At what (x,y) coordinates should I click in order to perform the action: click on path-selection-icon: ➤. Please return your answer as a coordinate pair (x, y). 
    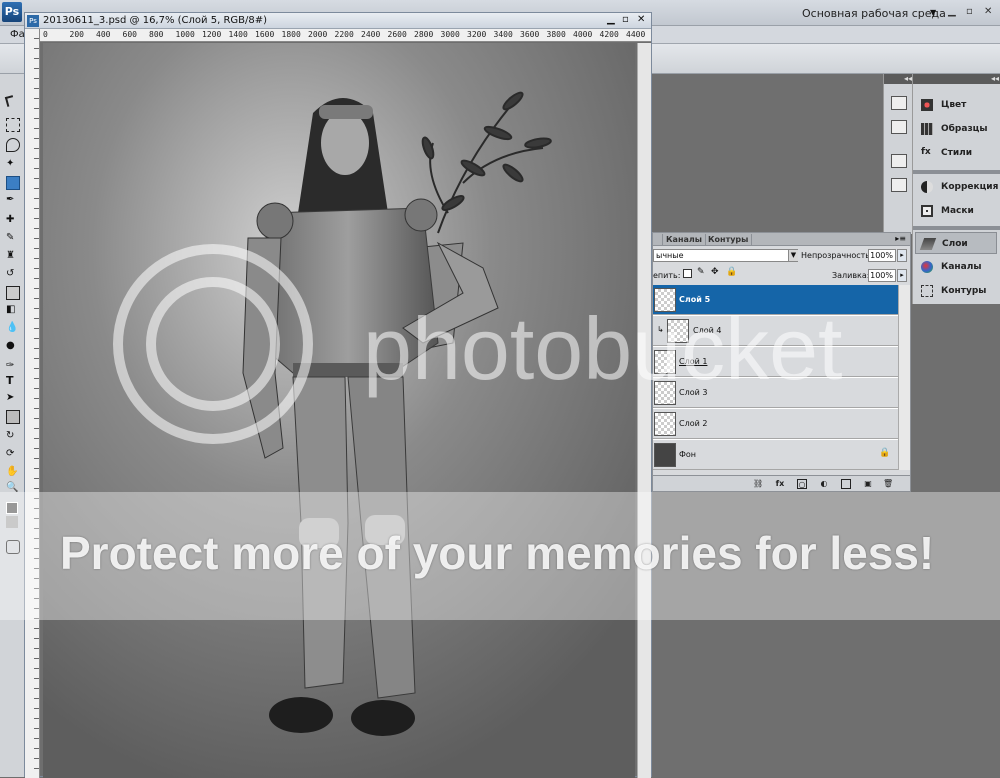
    Looking at the image, I should click on (13, 399).